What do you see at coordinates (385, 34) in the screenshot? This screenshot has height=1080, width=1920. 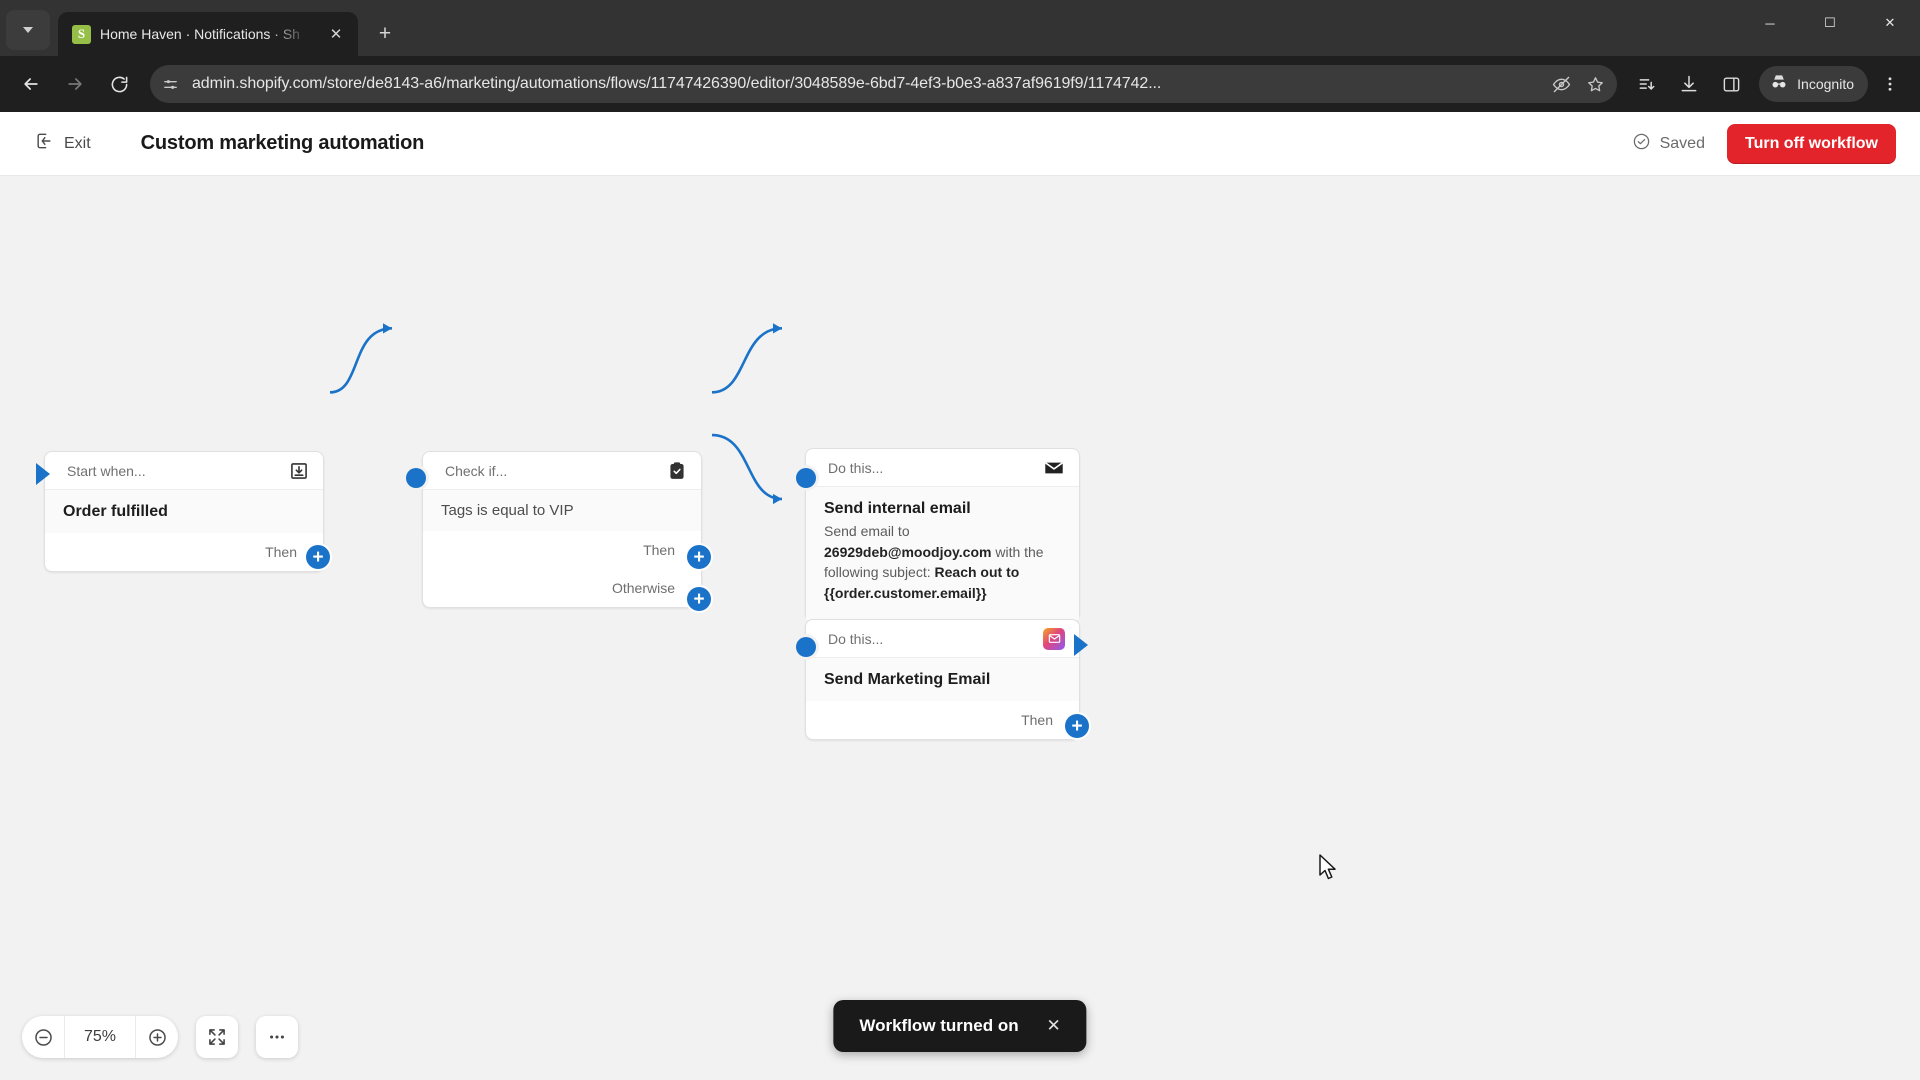 I see `new-tab-button: +` at bounding box center [385, 34].